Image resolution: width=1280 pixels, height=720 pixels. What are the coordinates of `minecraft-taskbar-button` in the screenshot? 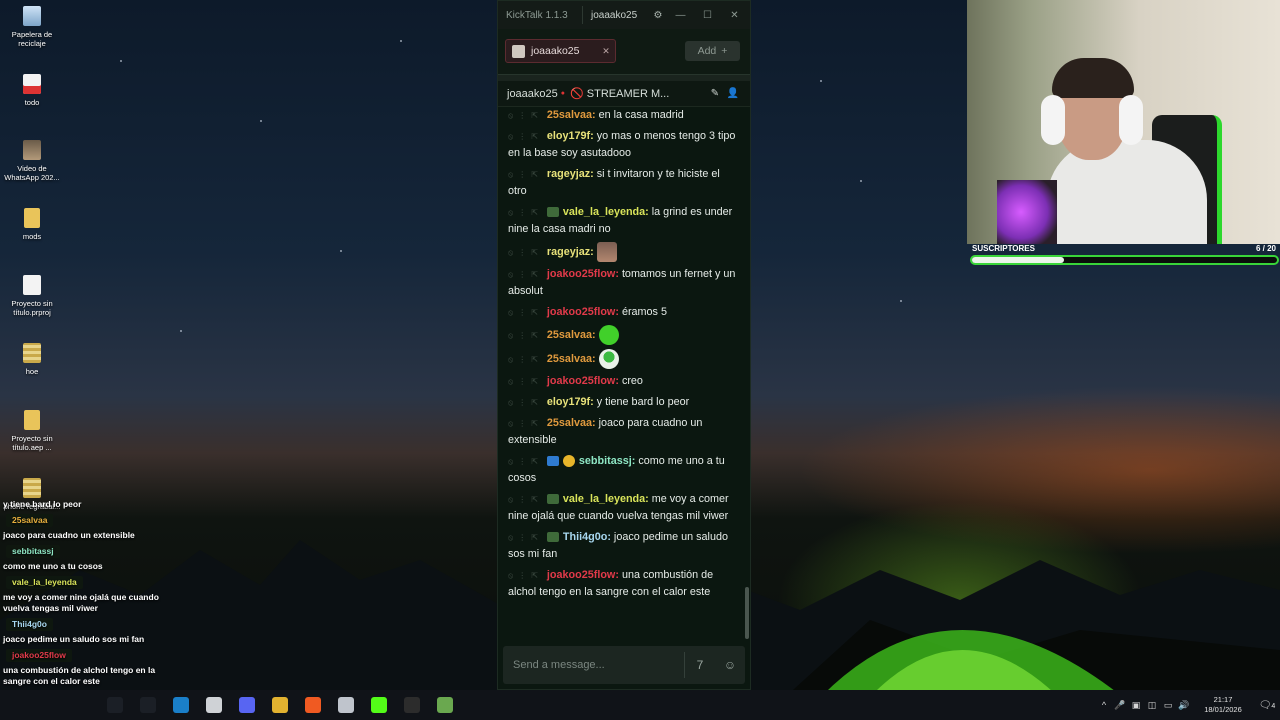 It's located at (444, 705).